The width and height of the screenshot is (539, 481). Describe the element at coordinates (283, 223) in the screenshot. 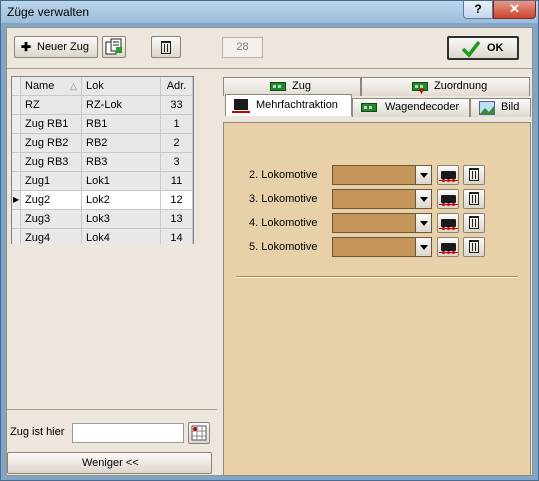

I see `loco-label: 4. Lokomotive` at that location.